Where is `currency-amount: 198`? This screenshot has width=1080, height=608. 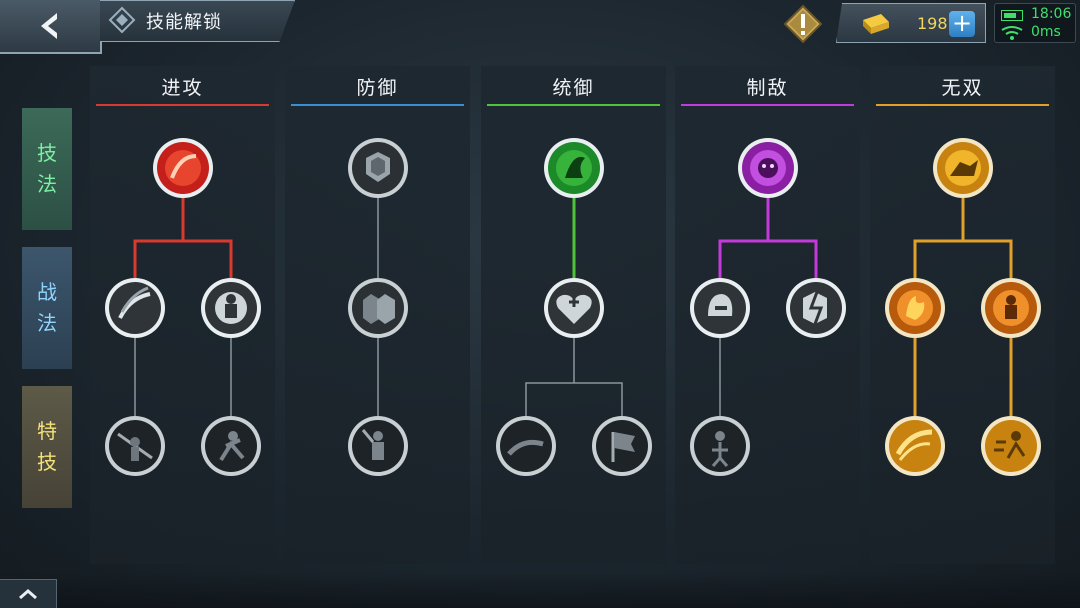
currency-amount: 198 is located at coordinates (932, 23).